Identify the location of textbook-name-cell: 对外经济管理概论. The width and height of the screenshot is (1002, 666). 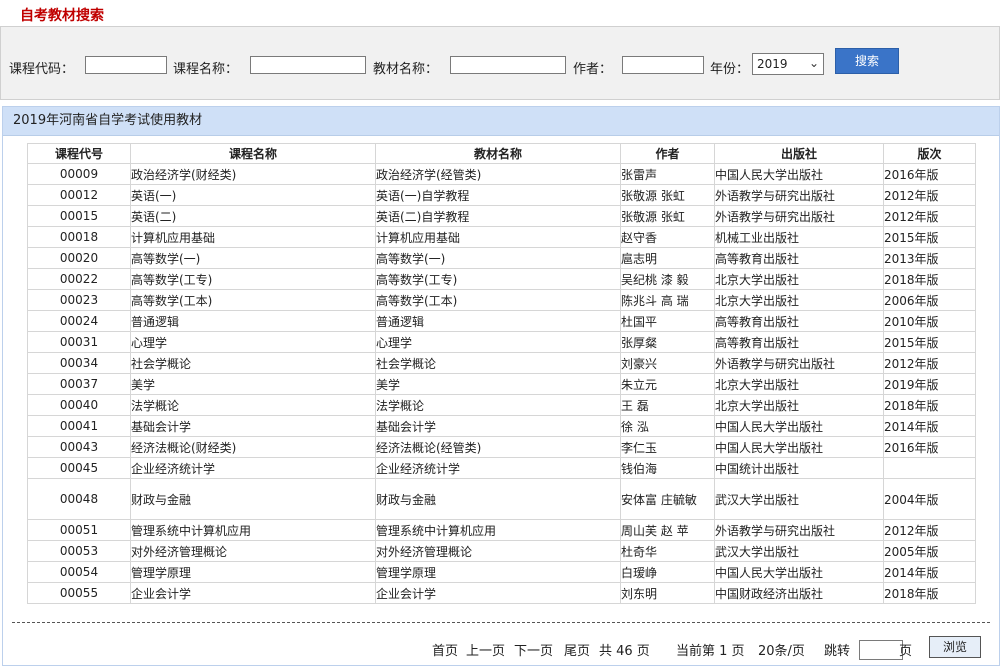
(498, 551).